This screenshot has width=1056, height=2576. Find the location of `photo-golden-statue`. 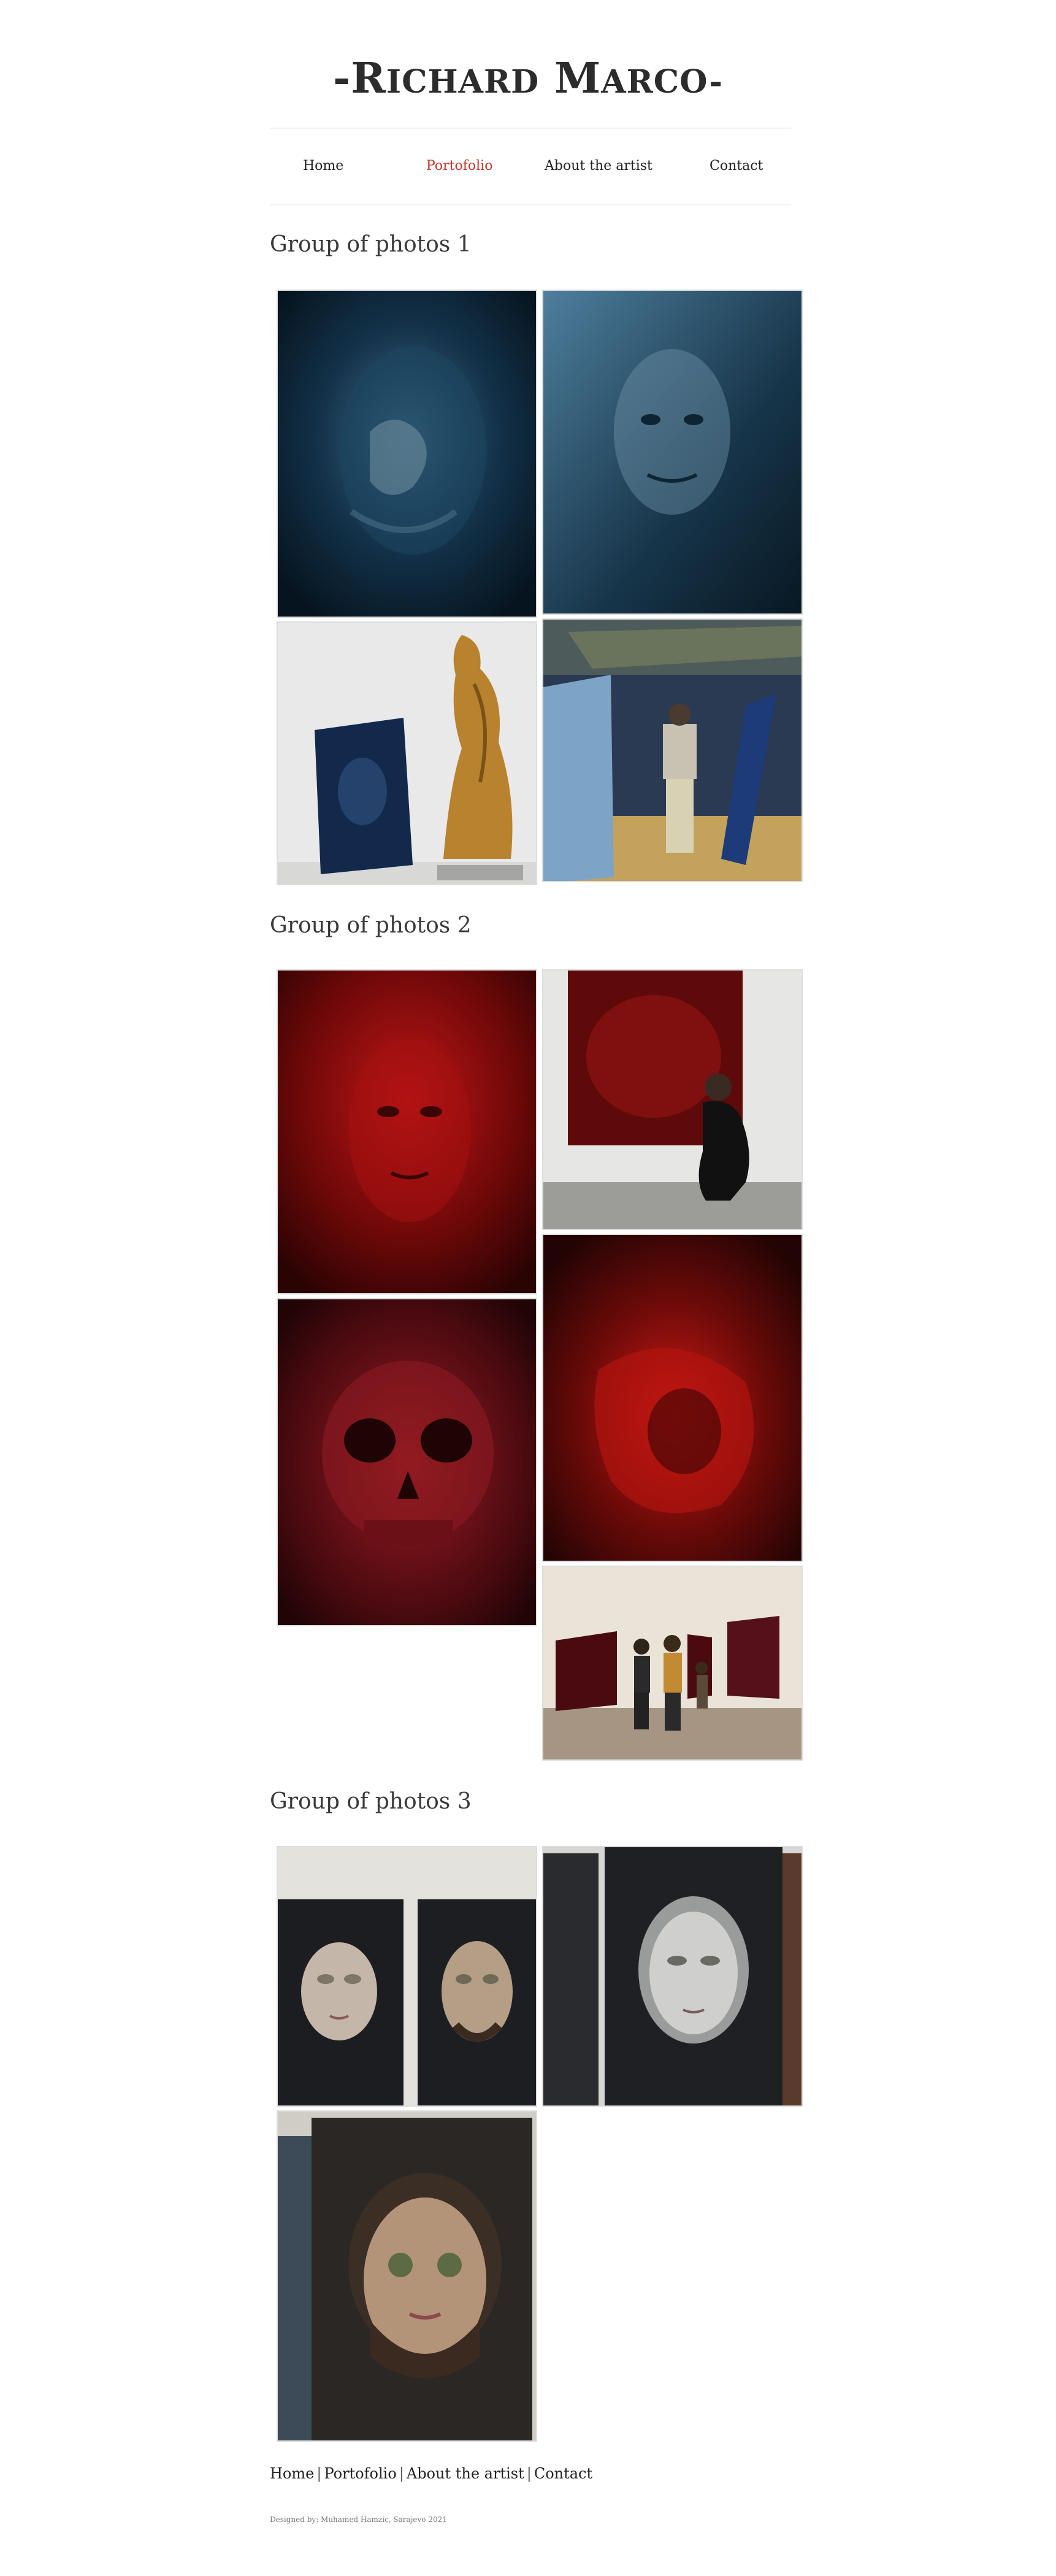

photo-golden-statue is located at coordinates (407, 753).